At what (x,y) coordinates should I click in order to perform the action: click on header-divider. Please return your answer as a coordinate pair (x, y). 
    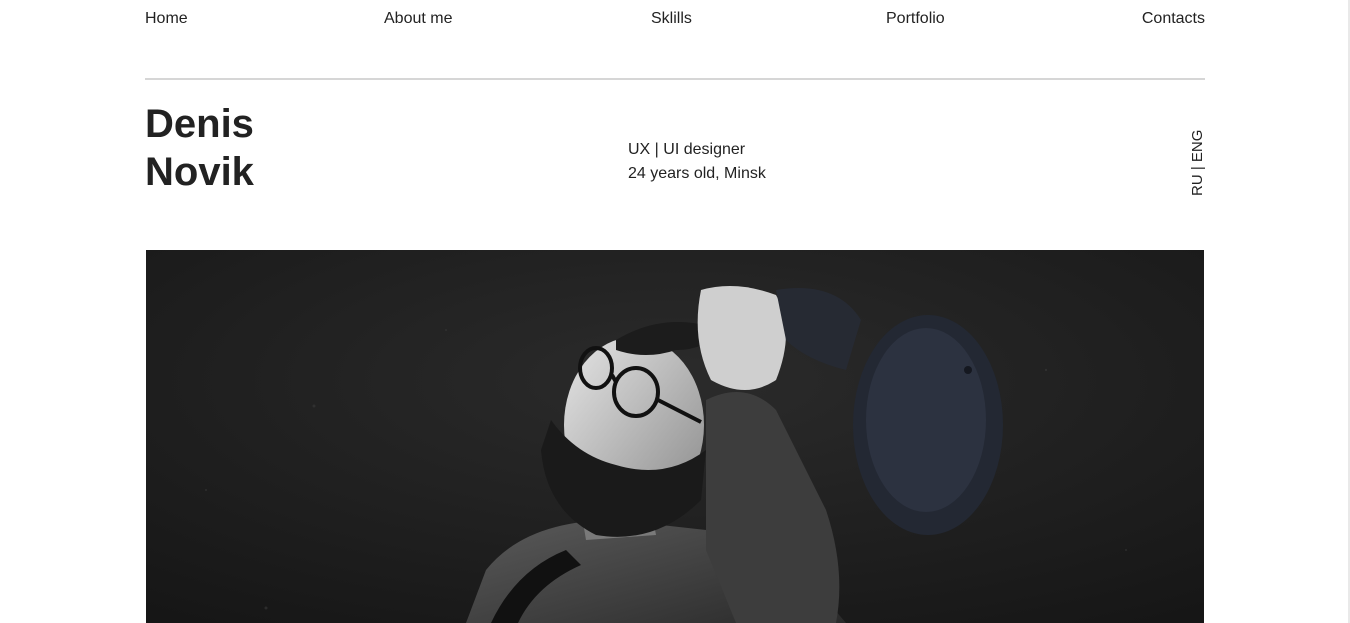
    Looking at the image, I should click on (675, 79).